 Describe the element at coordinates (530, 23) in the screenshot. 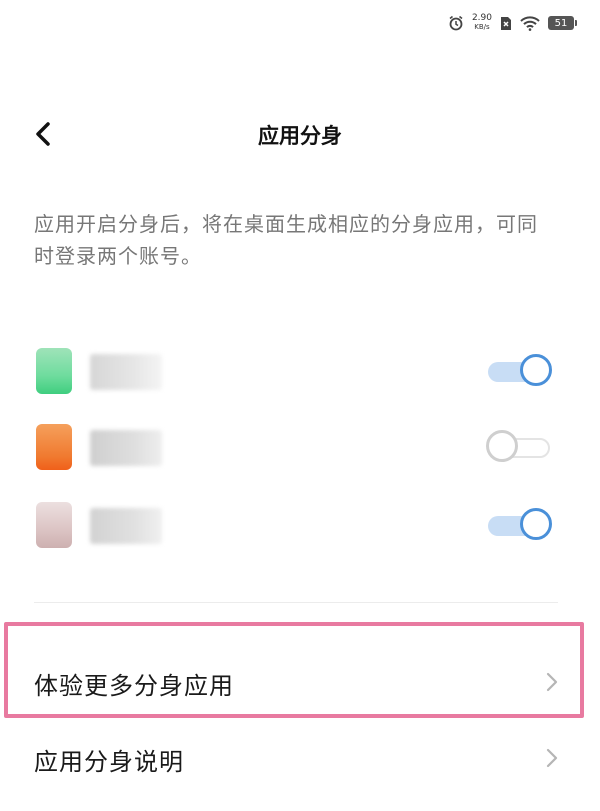

I see `wifi-icon` at that location.